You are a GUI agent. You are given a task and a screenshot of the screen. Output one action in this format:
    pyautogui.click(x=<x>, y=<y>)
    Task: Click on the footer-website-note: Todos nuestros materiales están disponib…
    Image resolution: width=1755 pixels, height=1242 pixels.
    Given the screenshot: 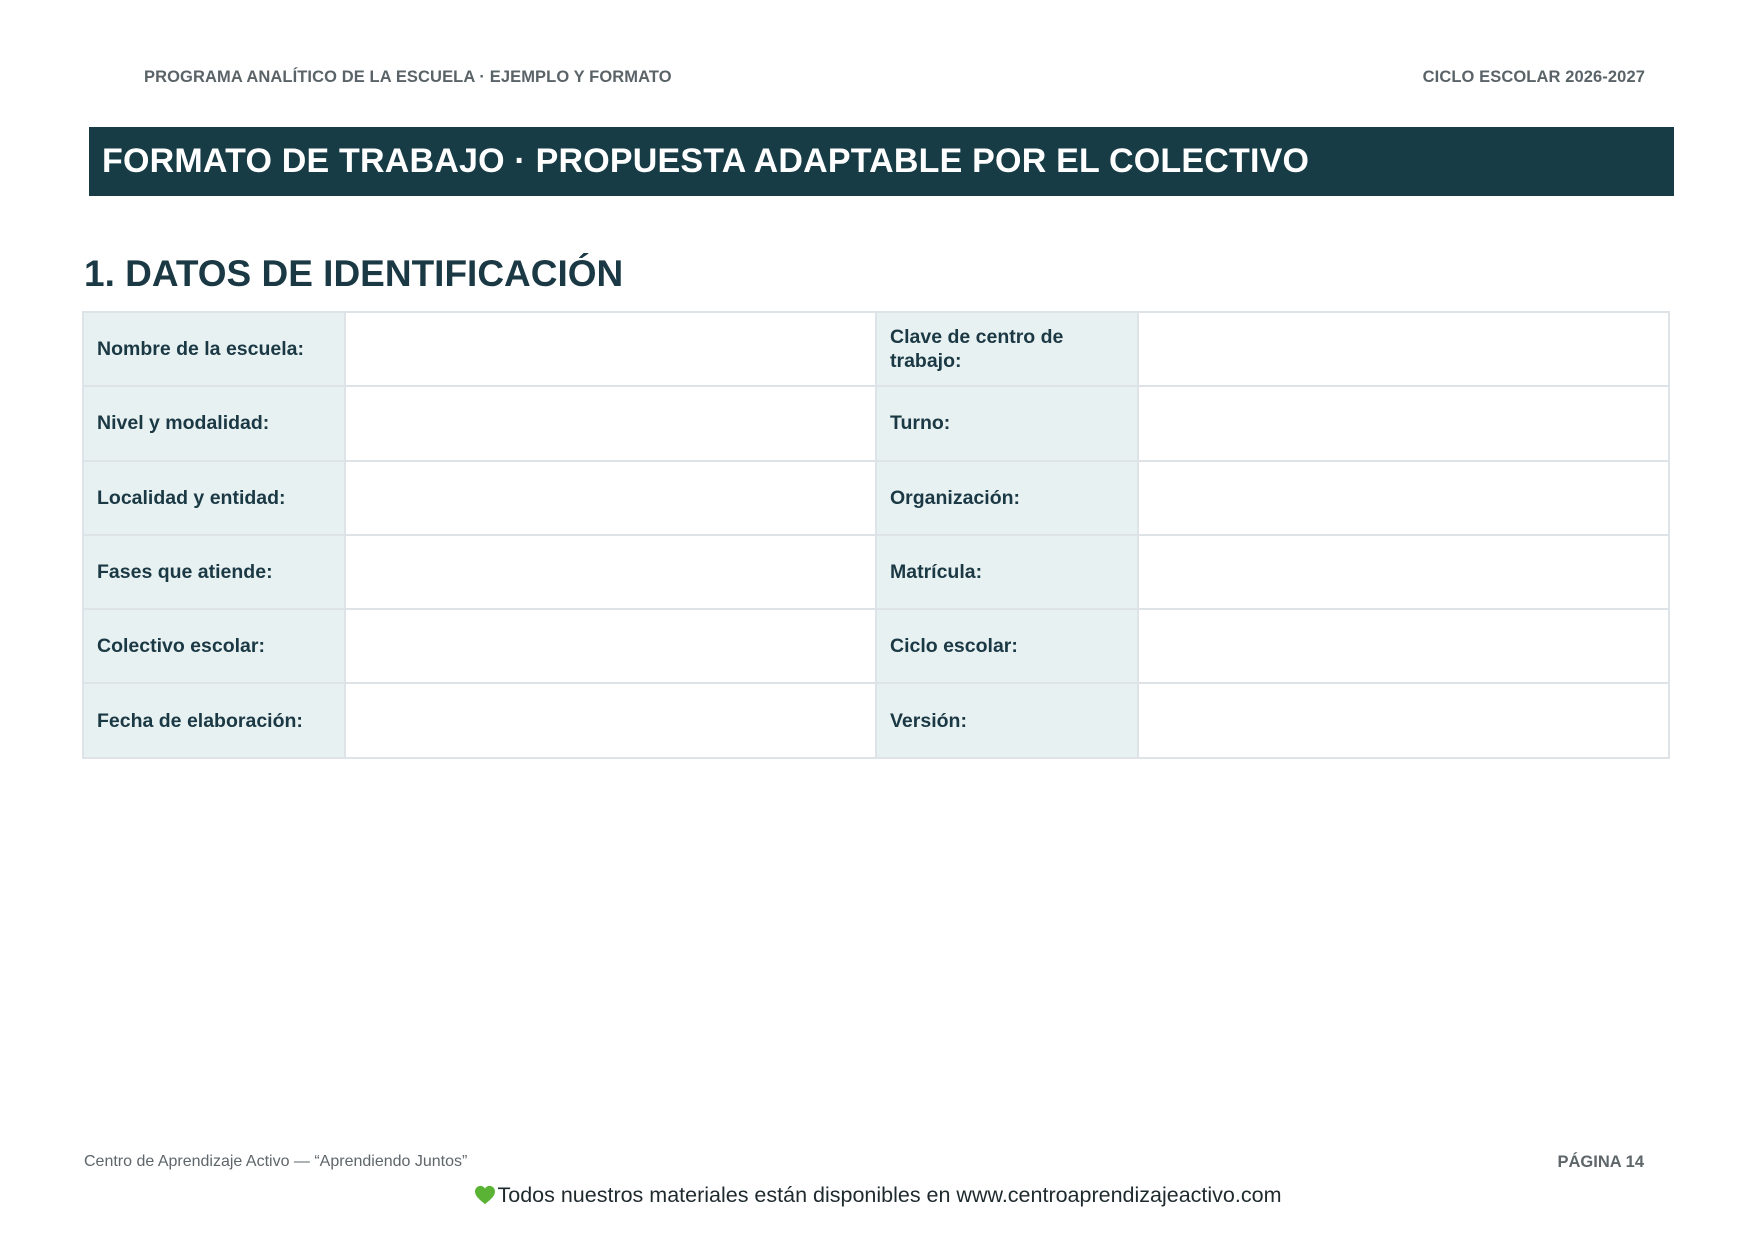 What is the action you would take?
    pyautogui.click(x=877, y=1195)
    